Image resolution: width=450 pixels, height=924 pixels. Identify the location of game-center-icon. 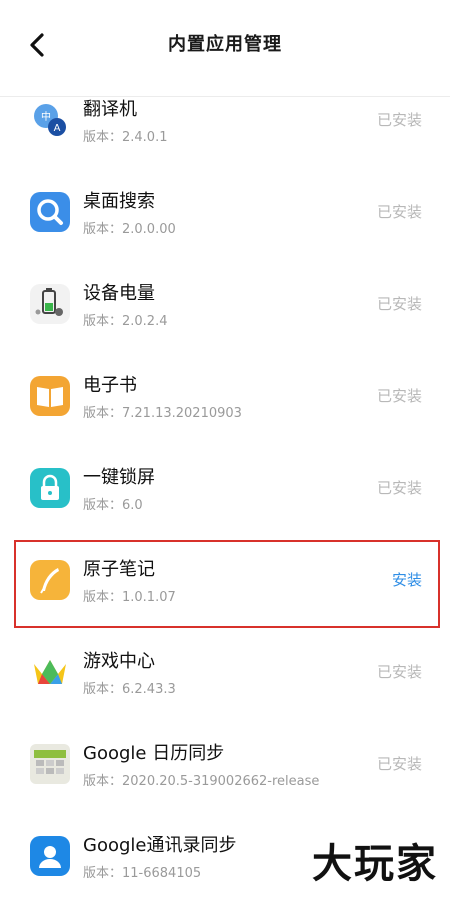
(50, 672).